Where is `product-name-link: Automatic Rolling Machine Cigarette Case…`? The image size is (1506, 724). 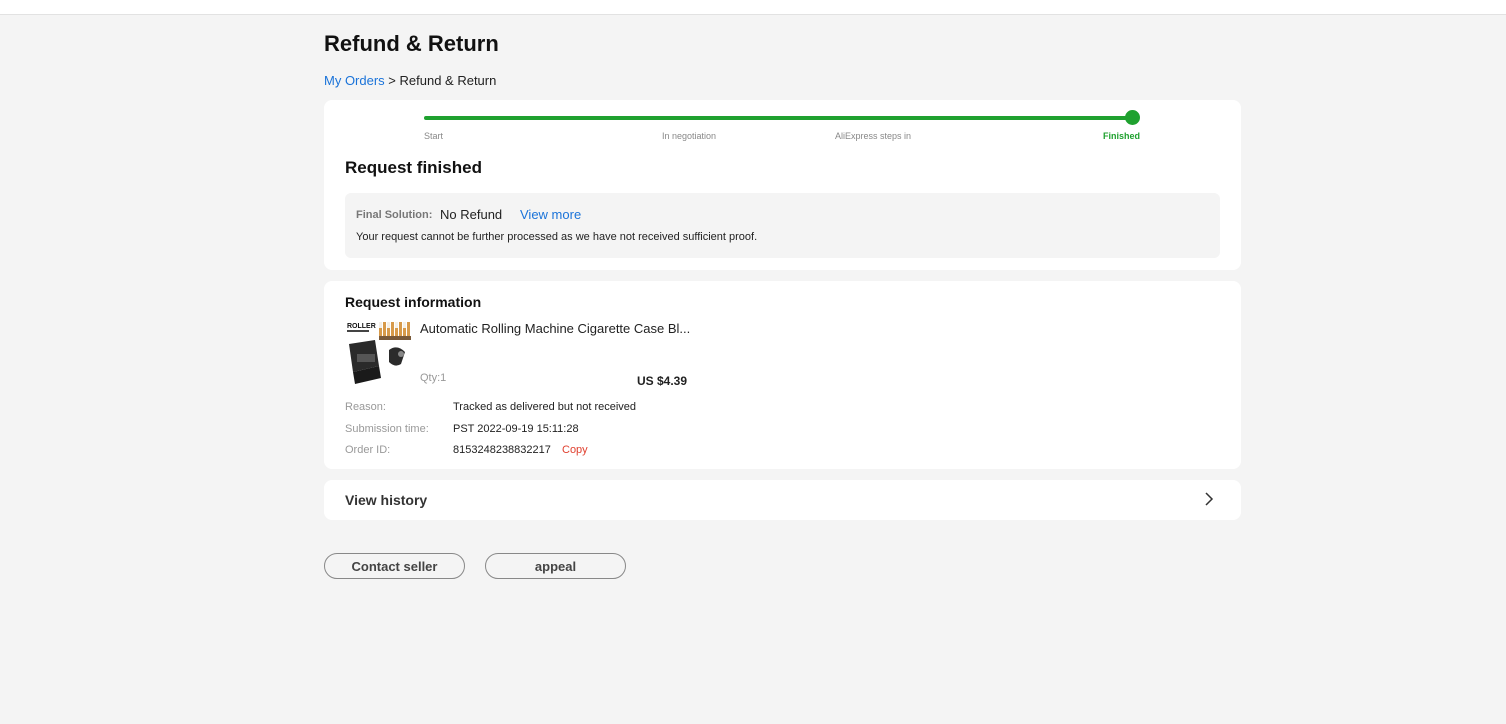 product-name-link: Automatic Rolling Machine Cigarette Case… is located at coordinates (556, 328).